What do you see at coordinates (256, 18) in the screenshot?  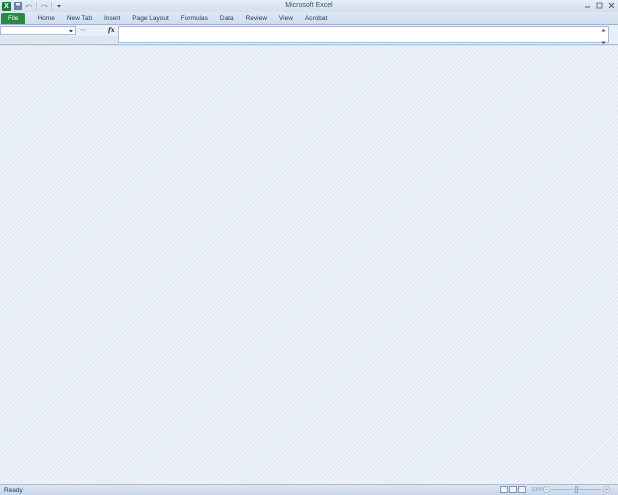 I see `tab-review: Review` at bounding box center [256, 18].